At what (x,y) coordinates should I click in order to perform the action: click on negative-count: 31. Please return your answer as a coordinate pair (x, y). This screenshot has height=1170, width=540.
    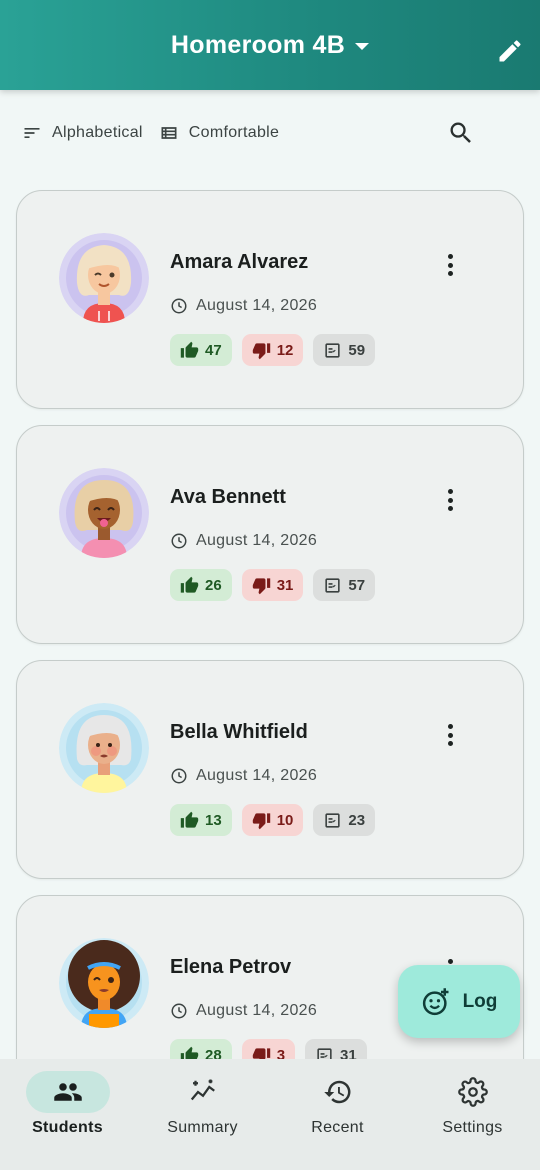
    Looking at the image, I should click on (285, 585).